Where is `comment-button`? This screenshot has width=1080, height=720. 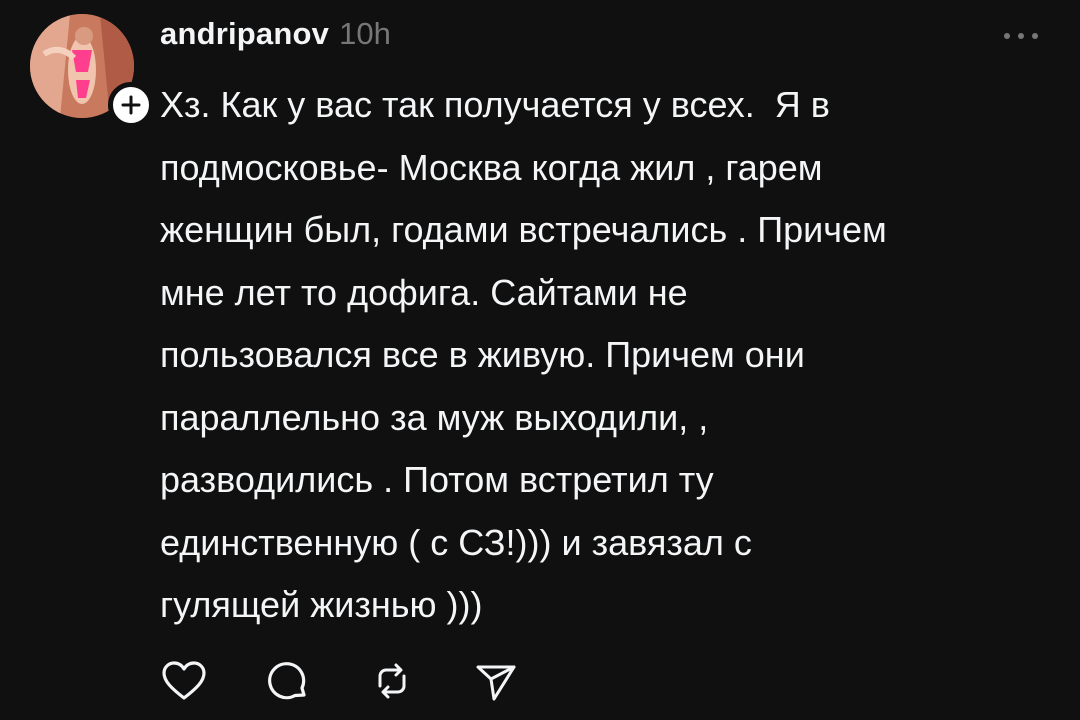 comment-button is located at coordinates (288, 681).